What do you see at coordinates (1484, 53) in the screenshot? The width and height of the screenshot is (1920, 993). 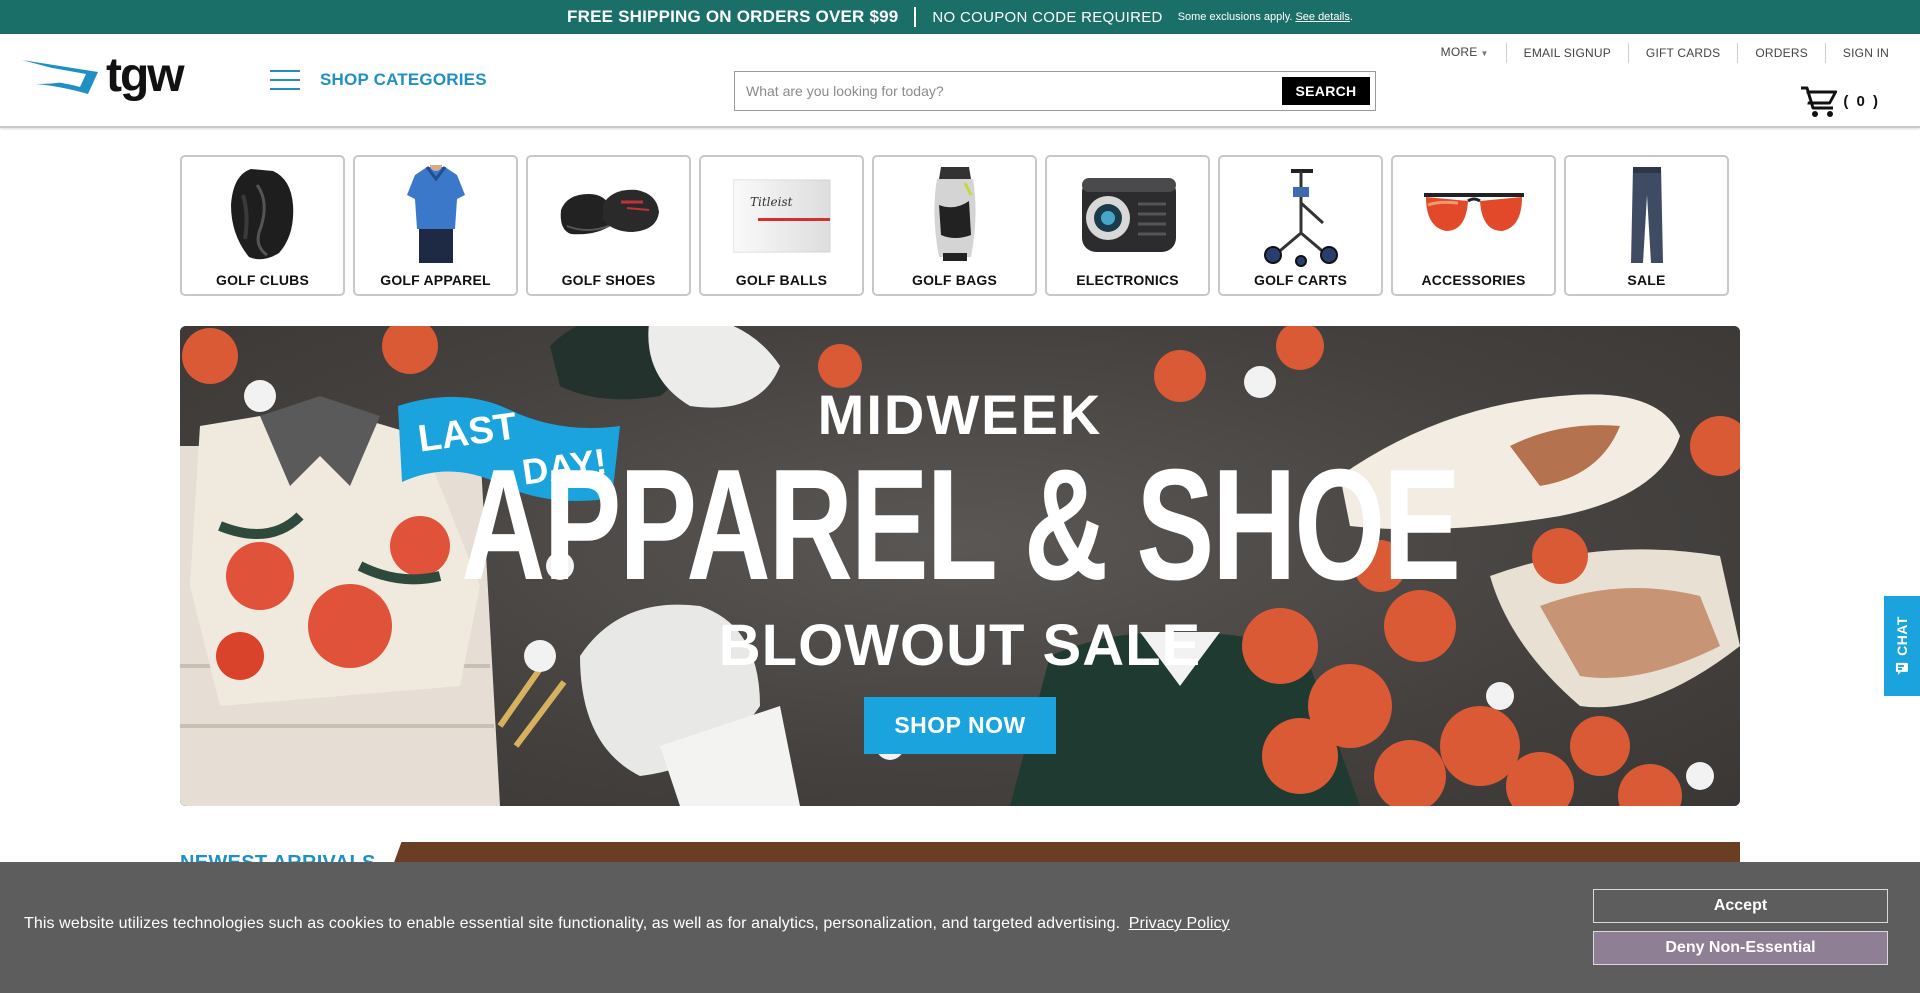 I see `chevron-down-icon: ▼` at bounding box center [1484, 53].